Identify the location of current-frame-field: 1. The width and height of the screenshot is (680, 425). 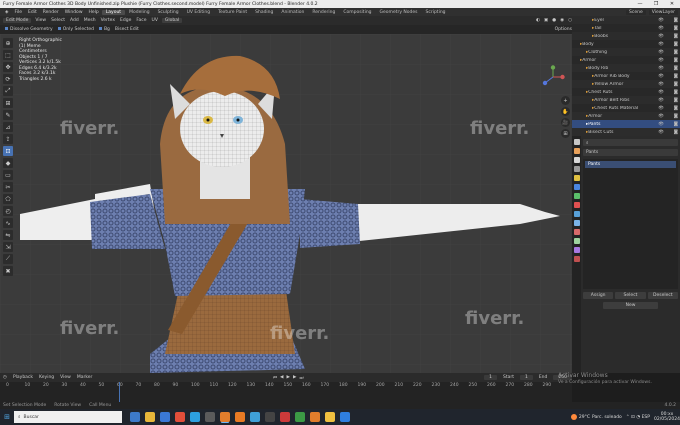
(490, 377).